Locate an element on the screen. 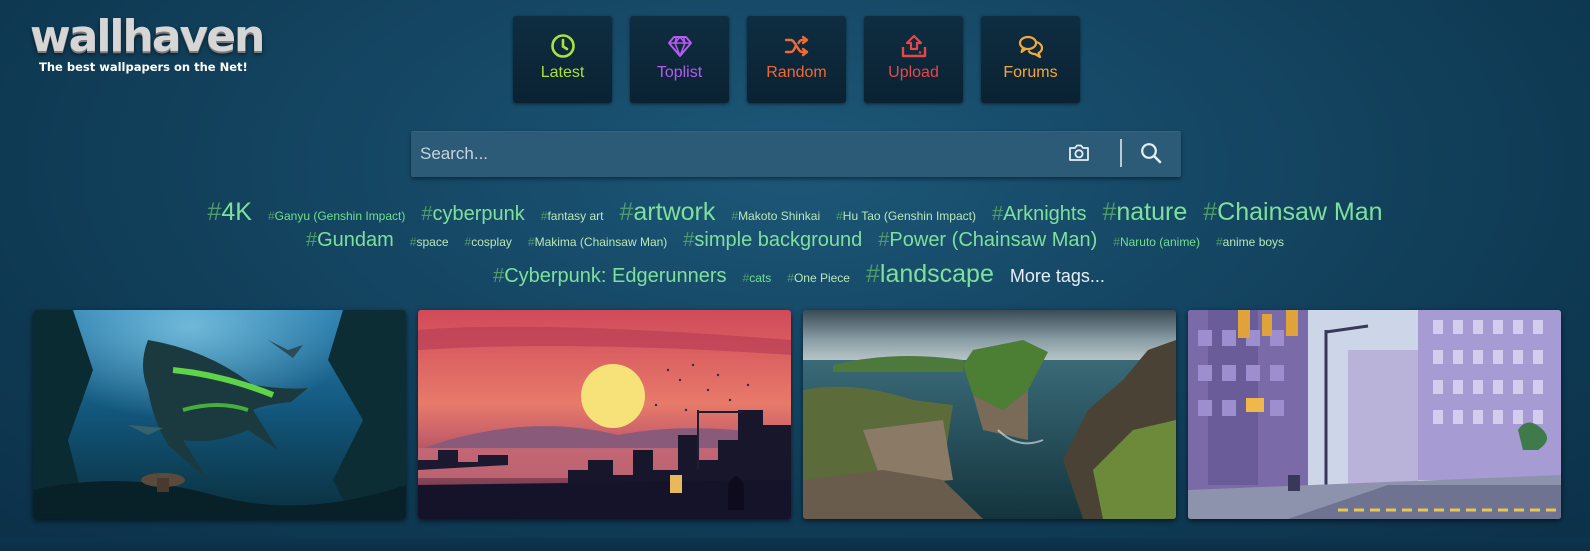 This screenshot has height=551, width=1590. logo-tagline: The best wallpapers on the Net! is located at coordinates (143, 67).